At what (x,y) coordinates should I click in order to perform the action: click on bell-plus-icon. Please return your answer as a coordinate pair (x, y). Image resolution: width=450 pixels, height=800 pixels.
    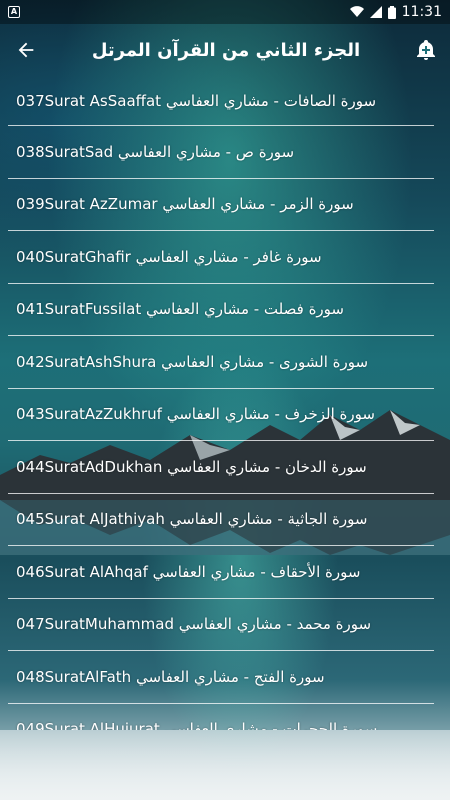
    Looking at the image, I should click on (426, 50).